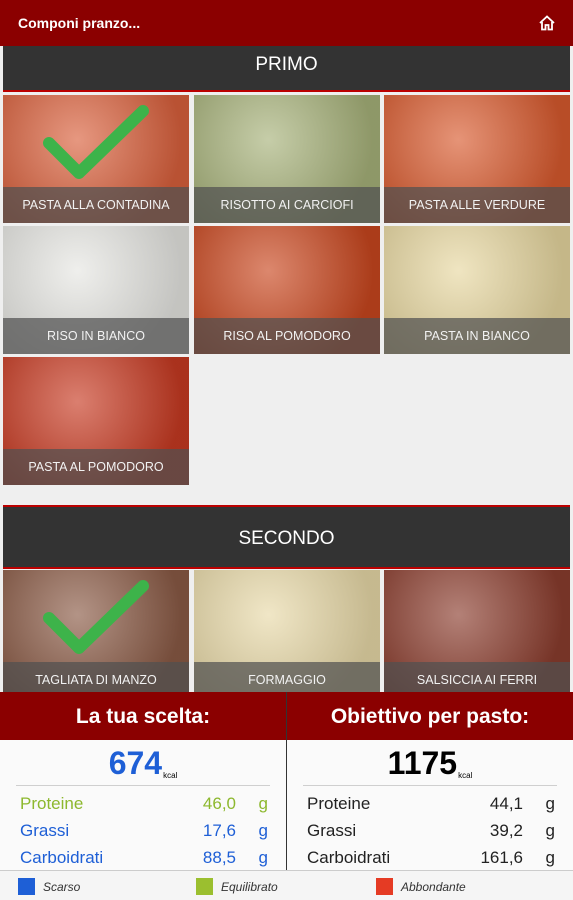 This screenshot has width=573, height=900. What do you see at coordinates (286, 885) in the screenshot?
I see `legend: Scarso Equilibrato Abbondante` at bounding box center [286, 885].